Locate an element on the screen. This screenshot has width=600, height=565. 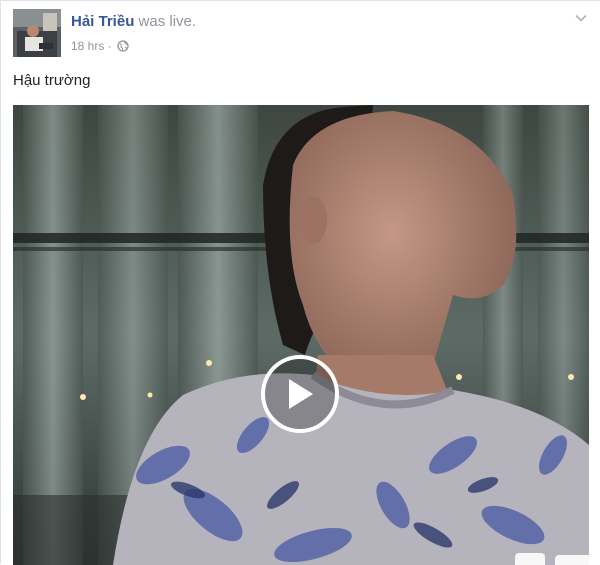
author-avatar is located at coordinates (37, 33).